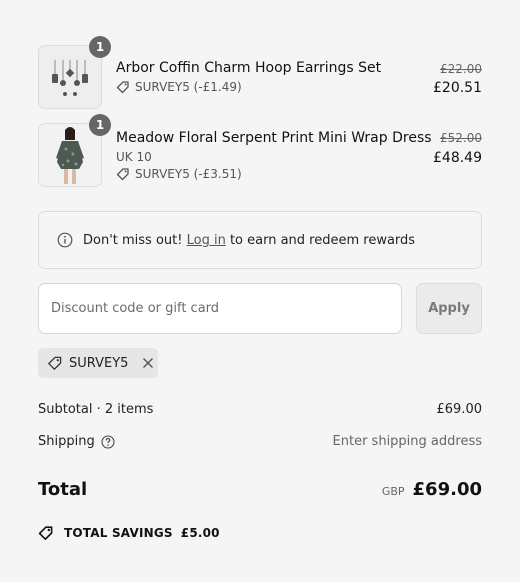  I want to click on remove-code-button, so click(148, 363).